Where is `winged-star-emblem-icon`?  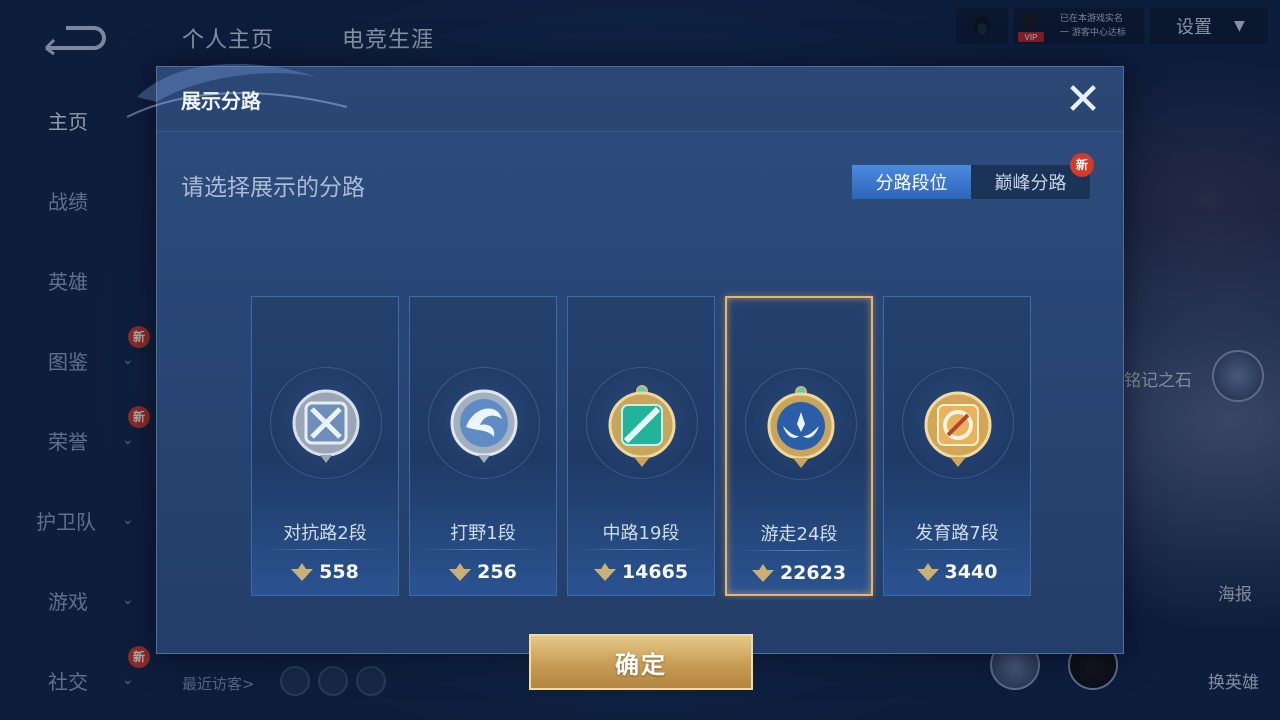
winged-star-emblem-icon is located at coordinates (801, 427).